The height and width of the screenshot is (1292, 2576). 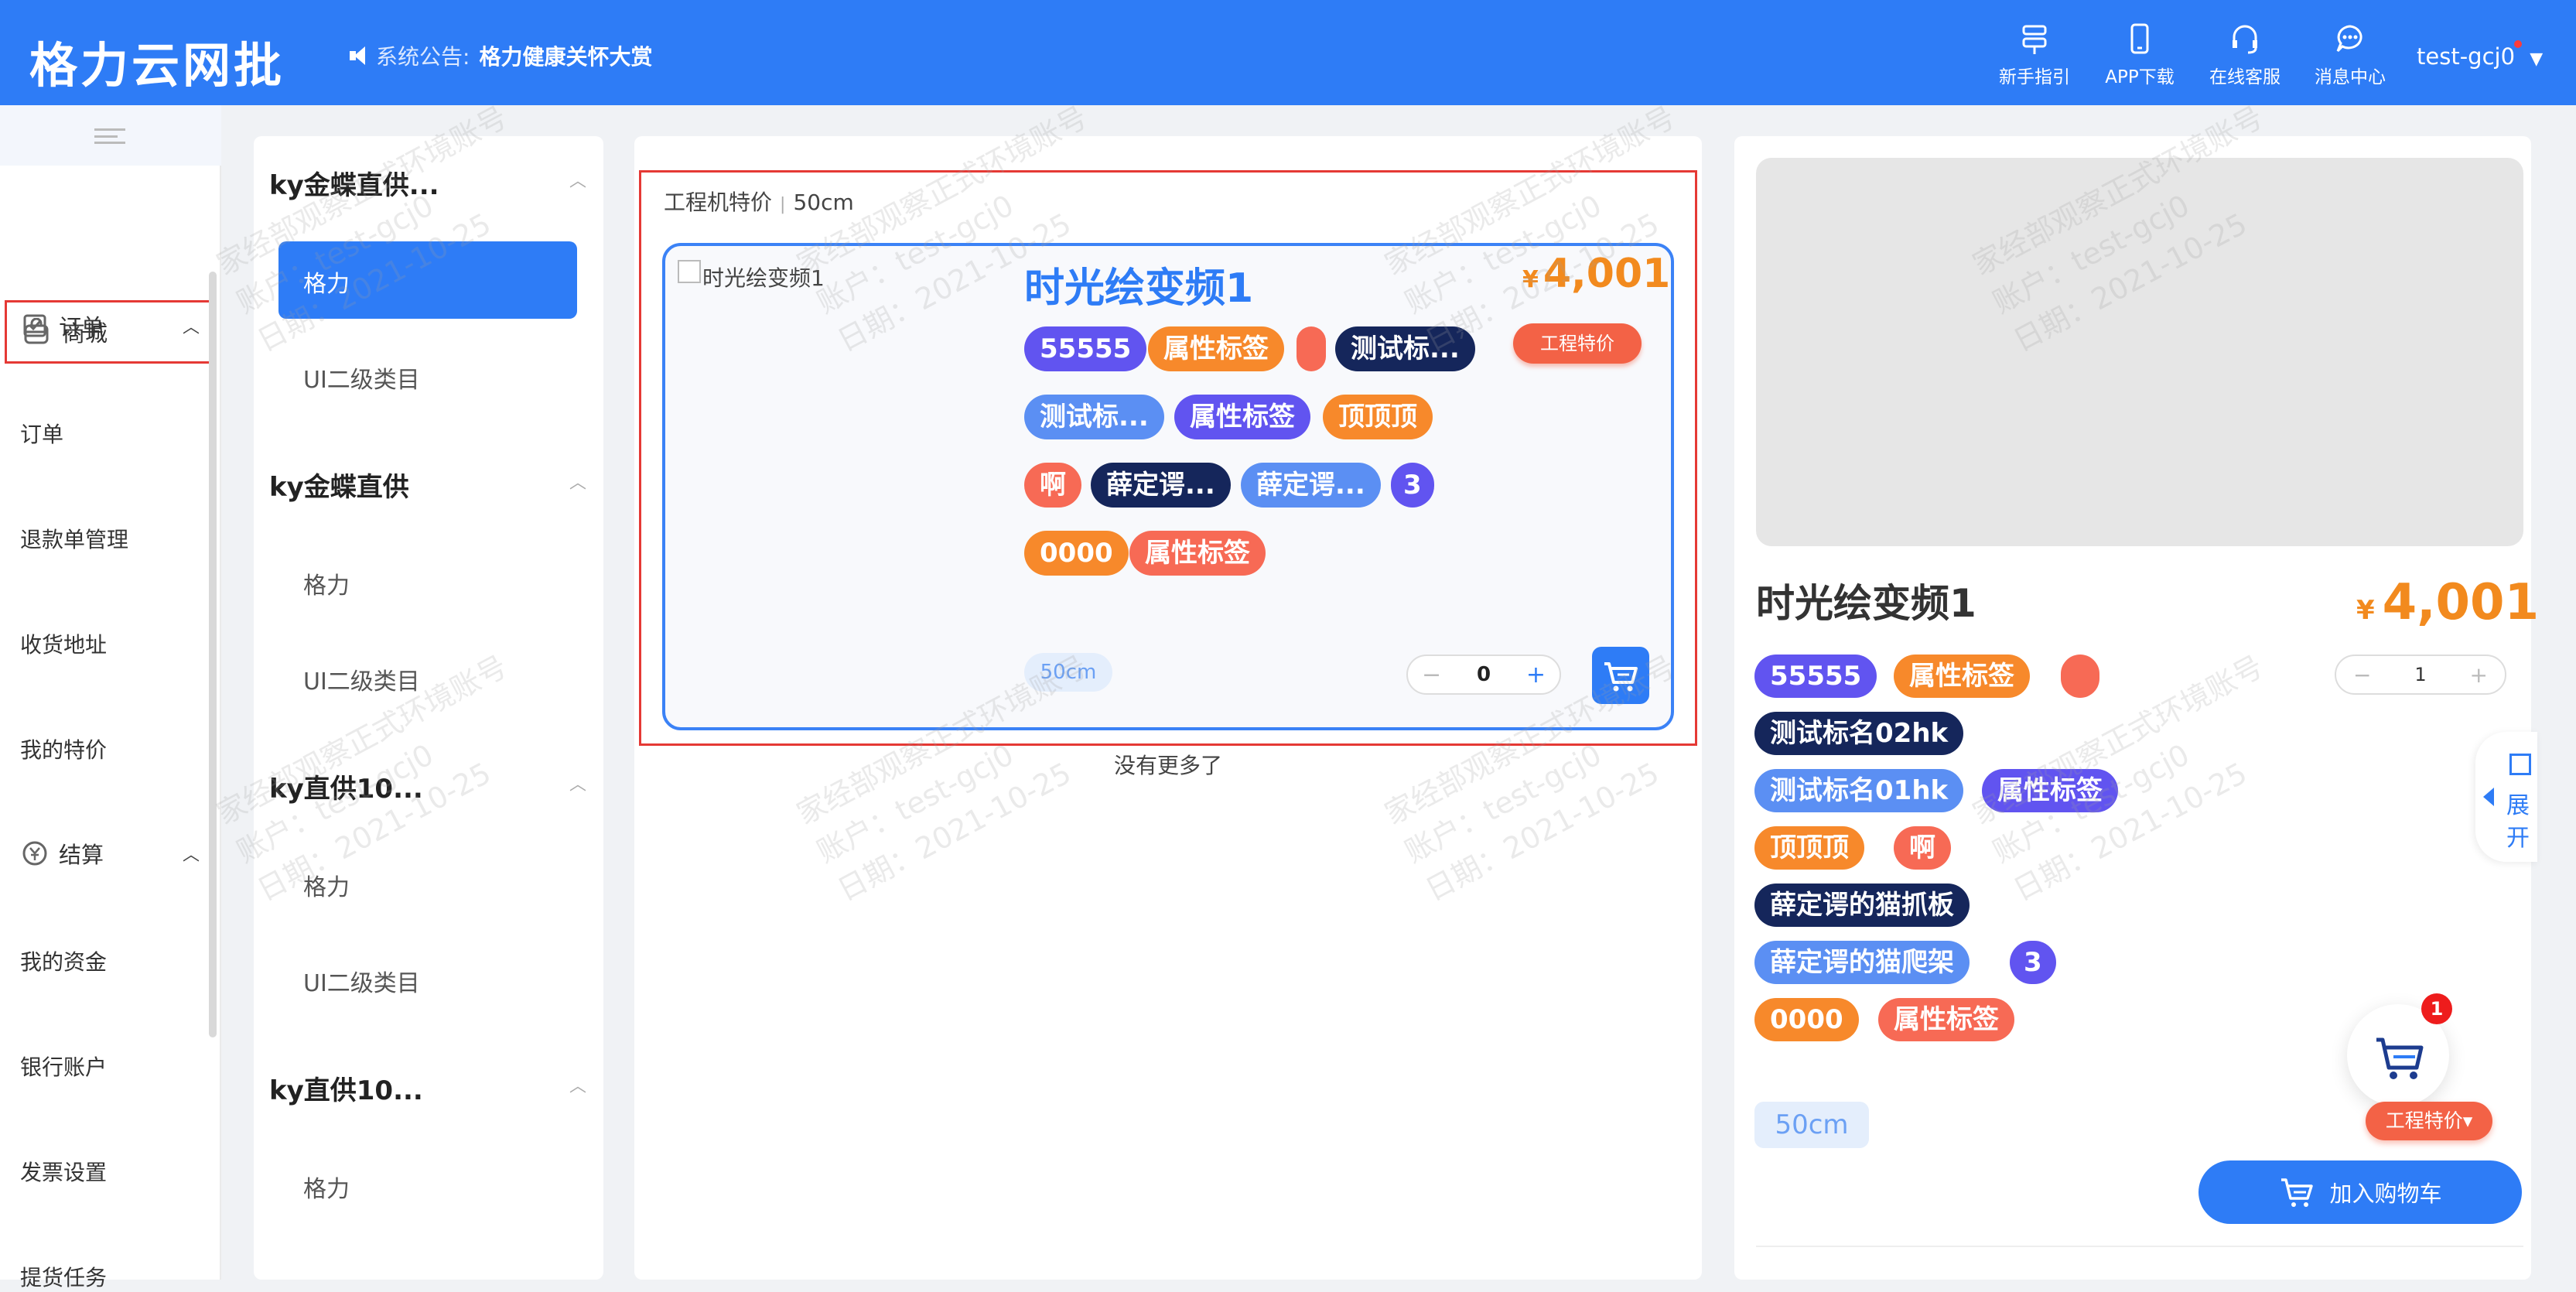 I want to click on quantity-value: 0, so click(x=1484, y=674).